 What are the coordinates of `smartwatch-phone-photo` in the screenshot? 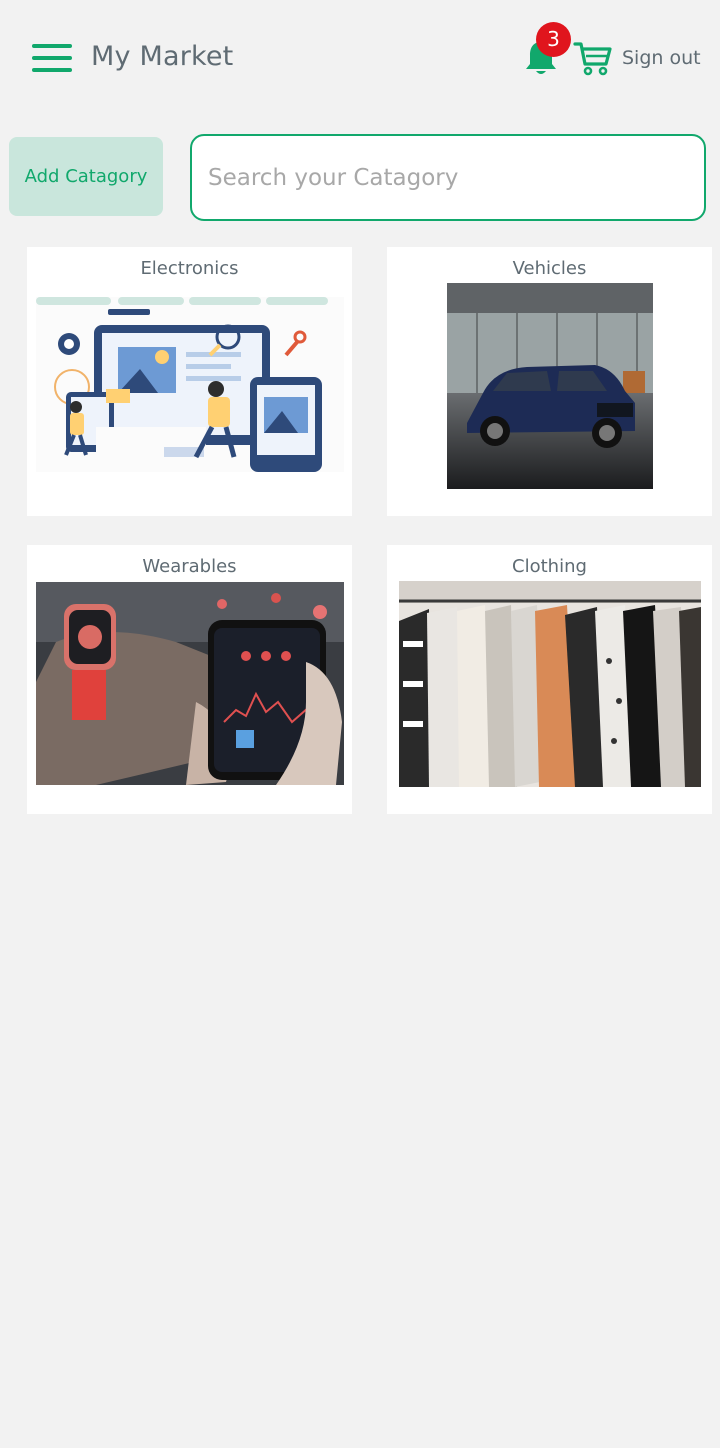 It's located at (190, 683).